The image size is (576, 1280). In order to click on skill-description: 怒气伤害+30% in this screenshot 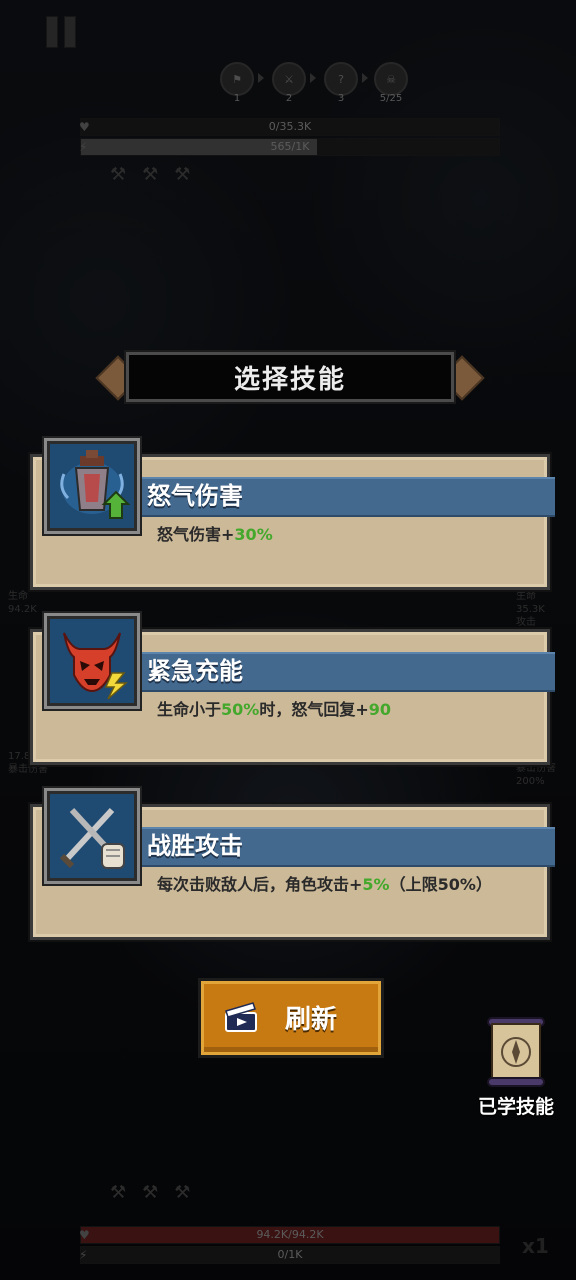, I will do `click(215, 534)`.